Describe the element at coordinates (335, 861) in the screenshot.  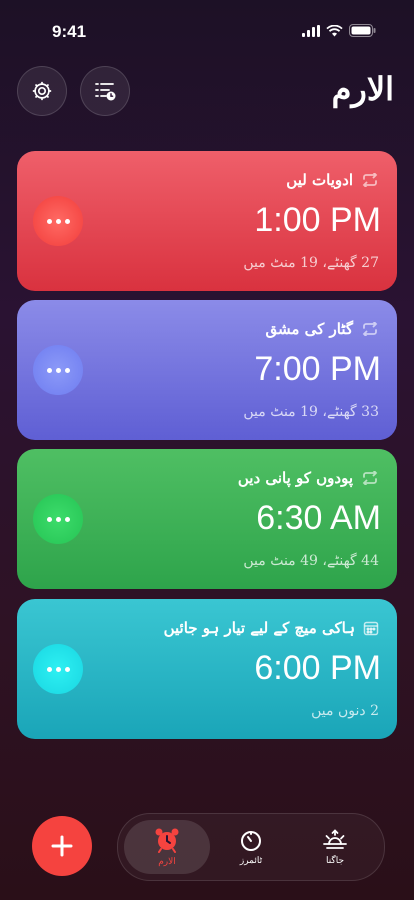
I see `tab-label: جاگنا` at that location.